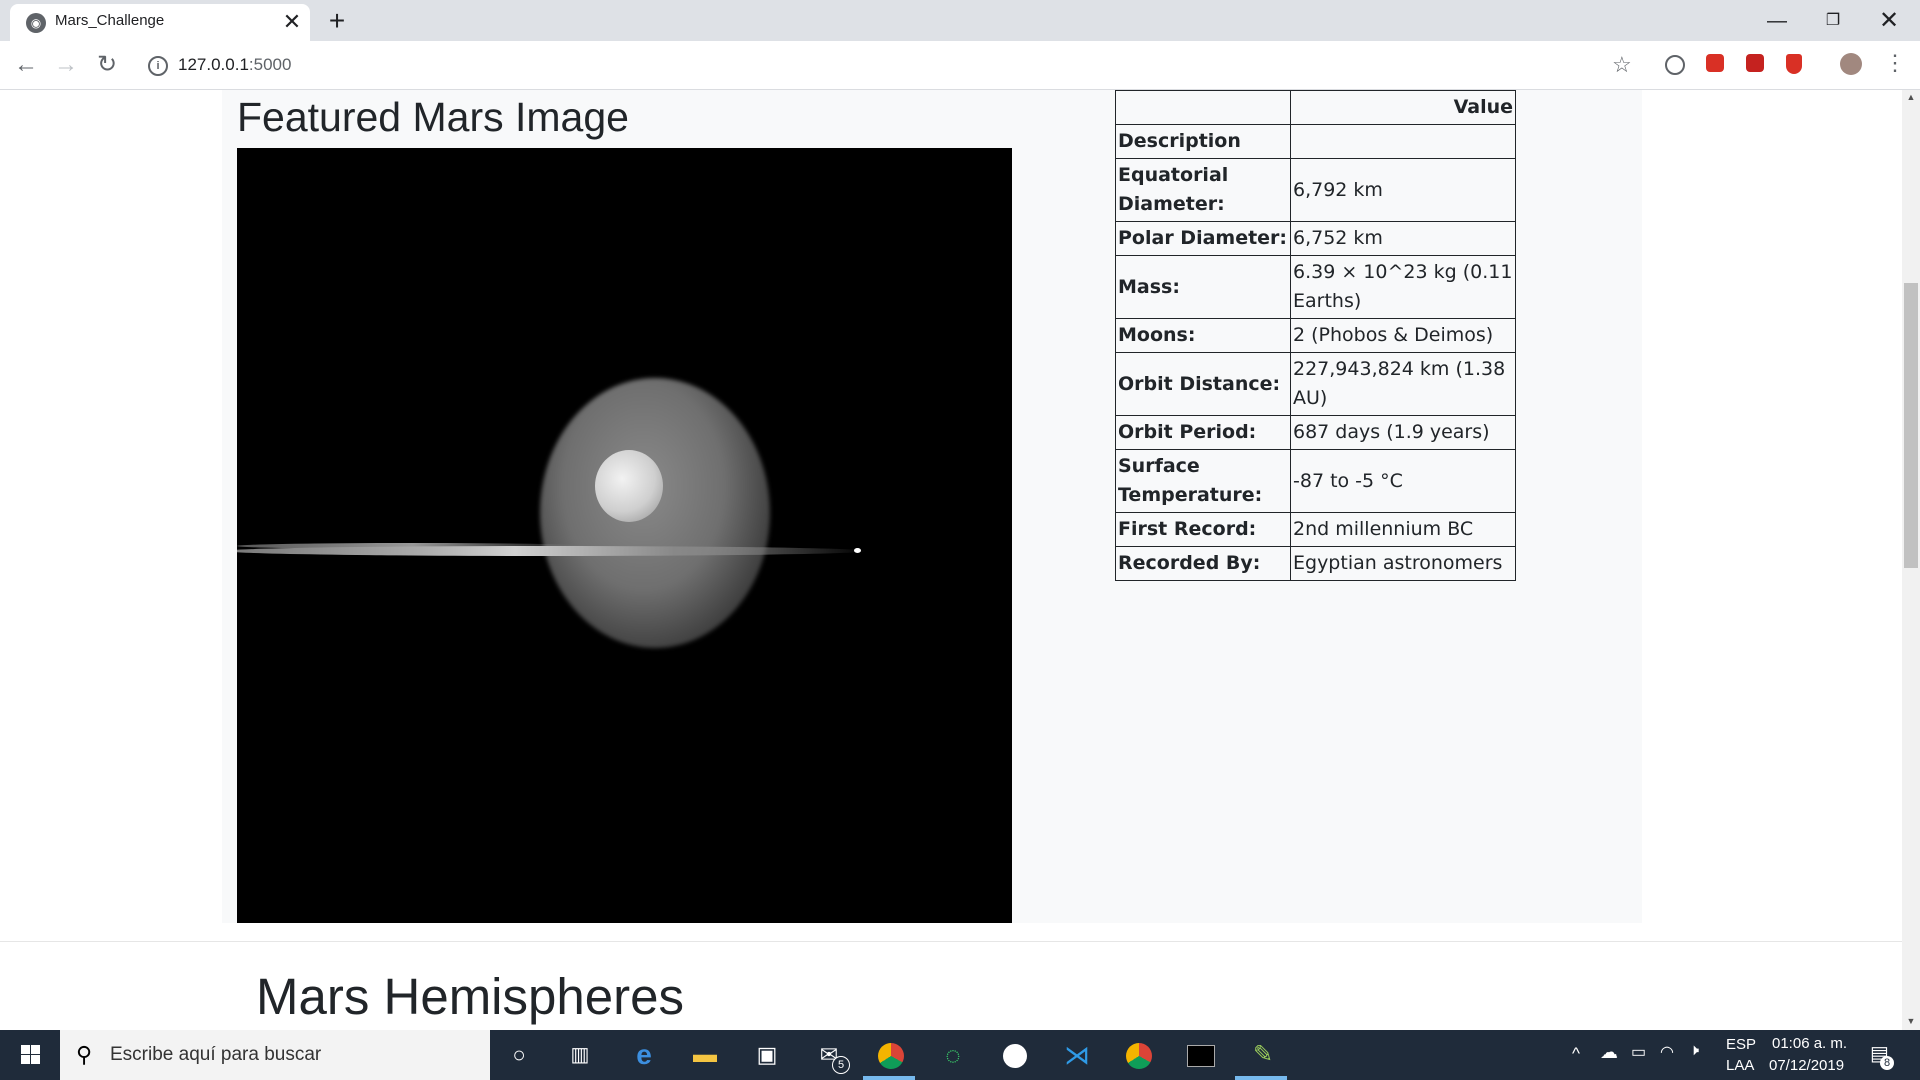 The image size is (1920, 1080). I want to click on fact-key: Orbit Distance:, so click(1203, 384).